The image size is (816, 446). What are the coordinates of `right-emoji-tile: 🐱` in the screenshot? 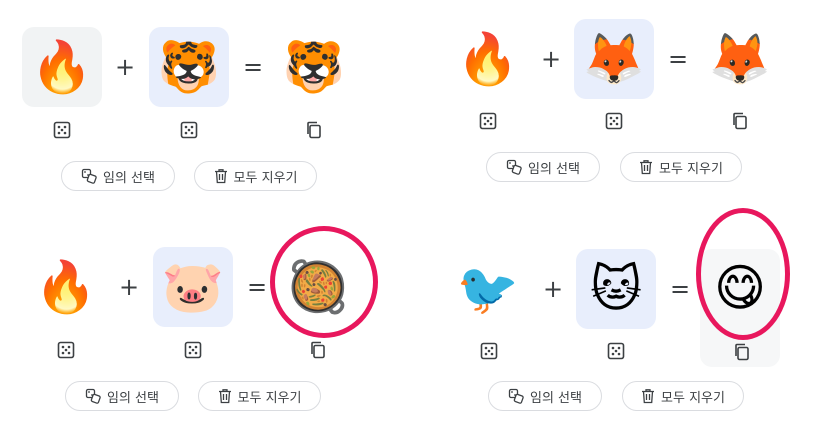 It's located at (616, 289).